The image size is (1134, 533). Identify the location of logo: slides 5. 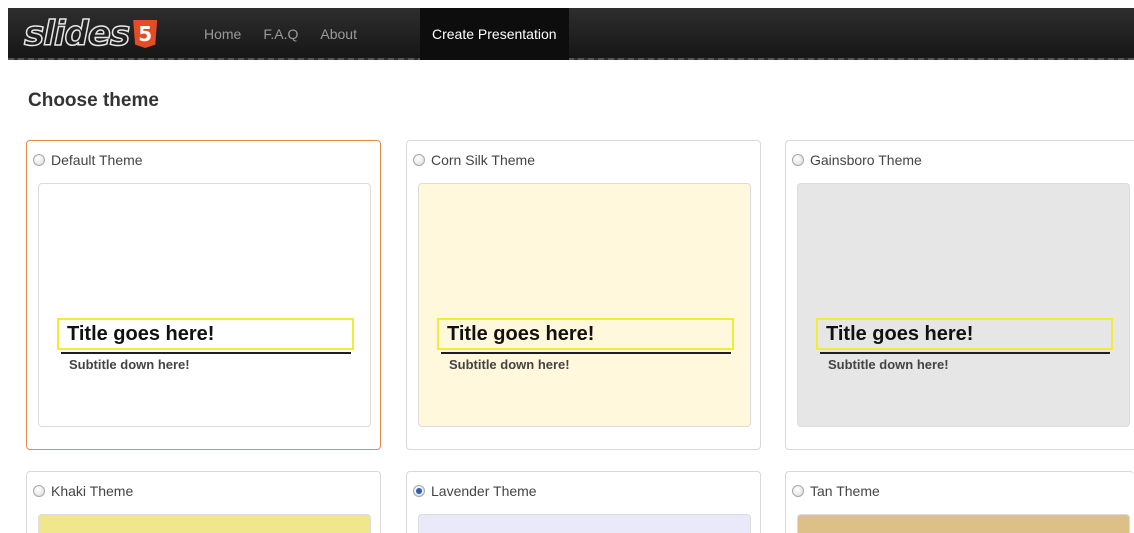
(90, 34).